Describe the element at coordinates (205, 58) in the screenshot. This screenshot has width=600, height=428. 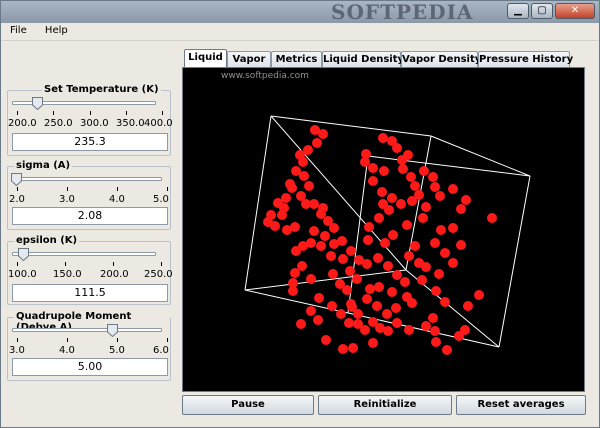
I see `tab-liquid: Liquid` at that location.